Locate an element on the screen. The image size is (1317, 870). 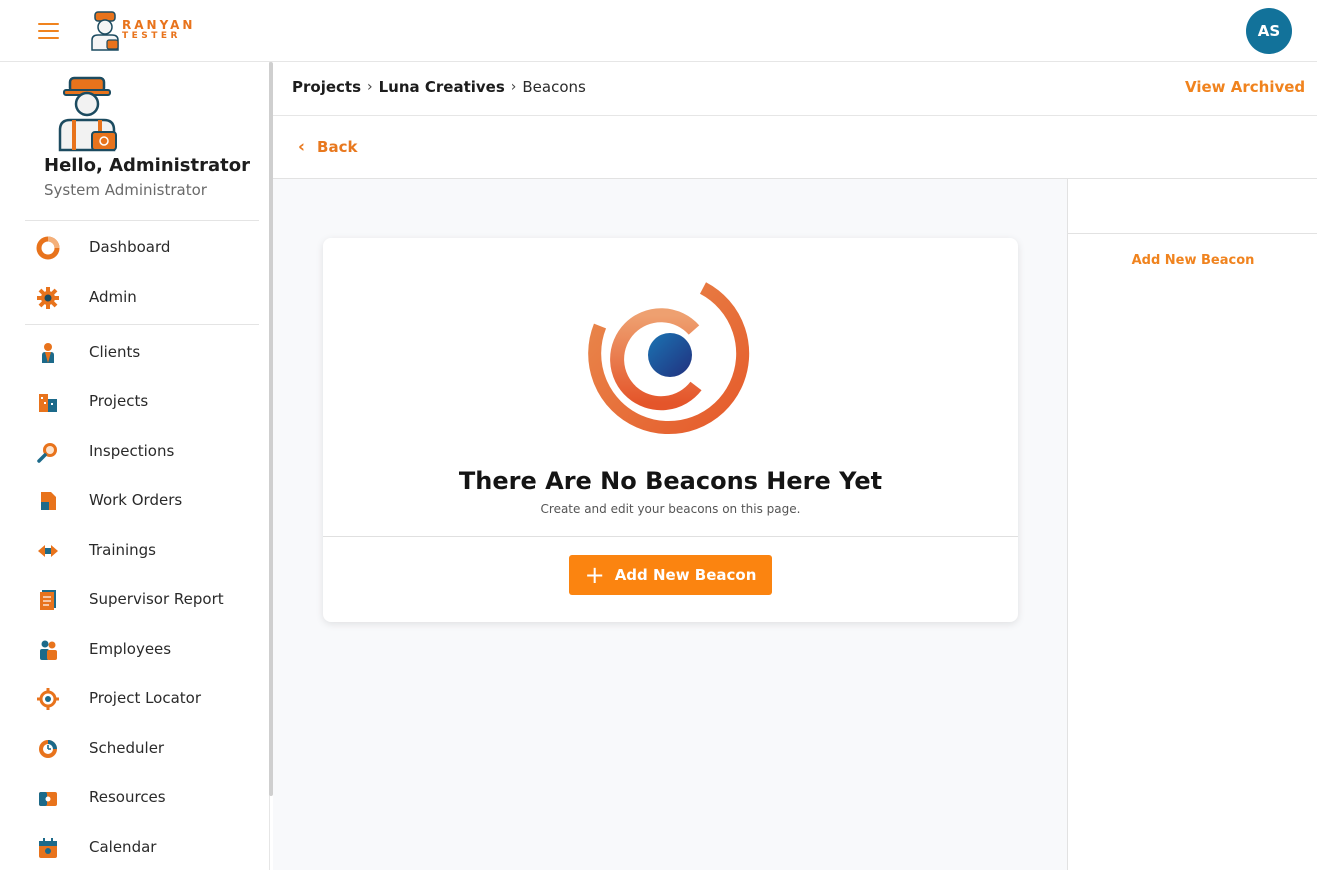
sidebar-item-projects: Projects is located at coordinates (130, 401).